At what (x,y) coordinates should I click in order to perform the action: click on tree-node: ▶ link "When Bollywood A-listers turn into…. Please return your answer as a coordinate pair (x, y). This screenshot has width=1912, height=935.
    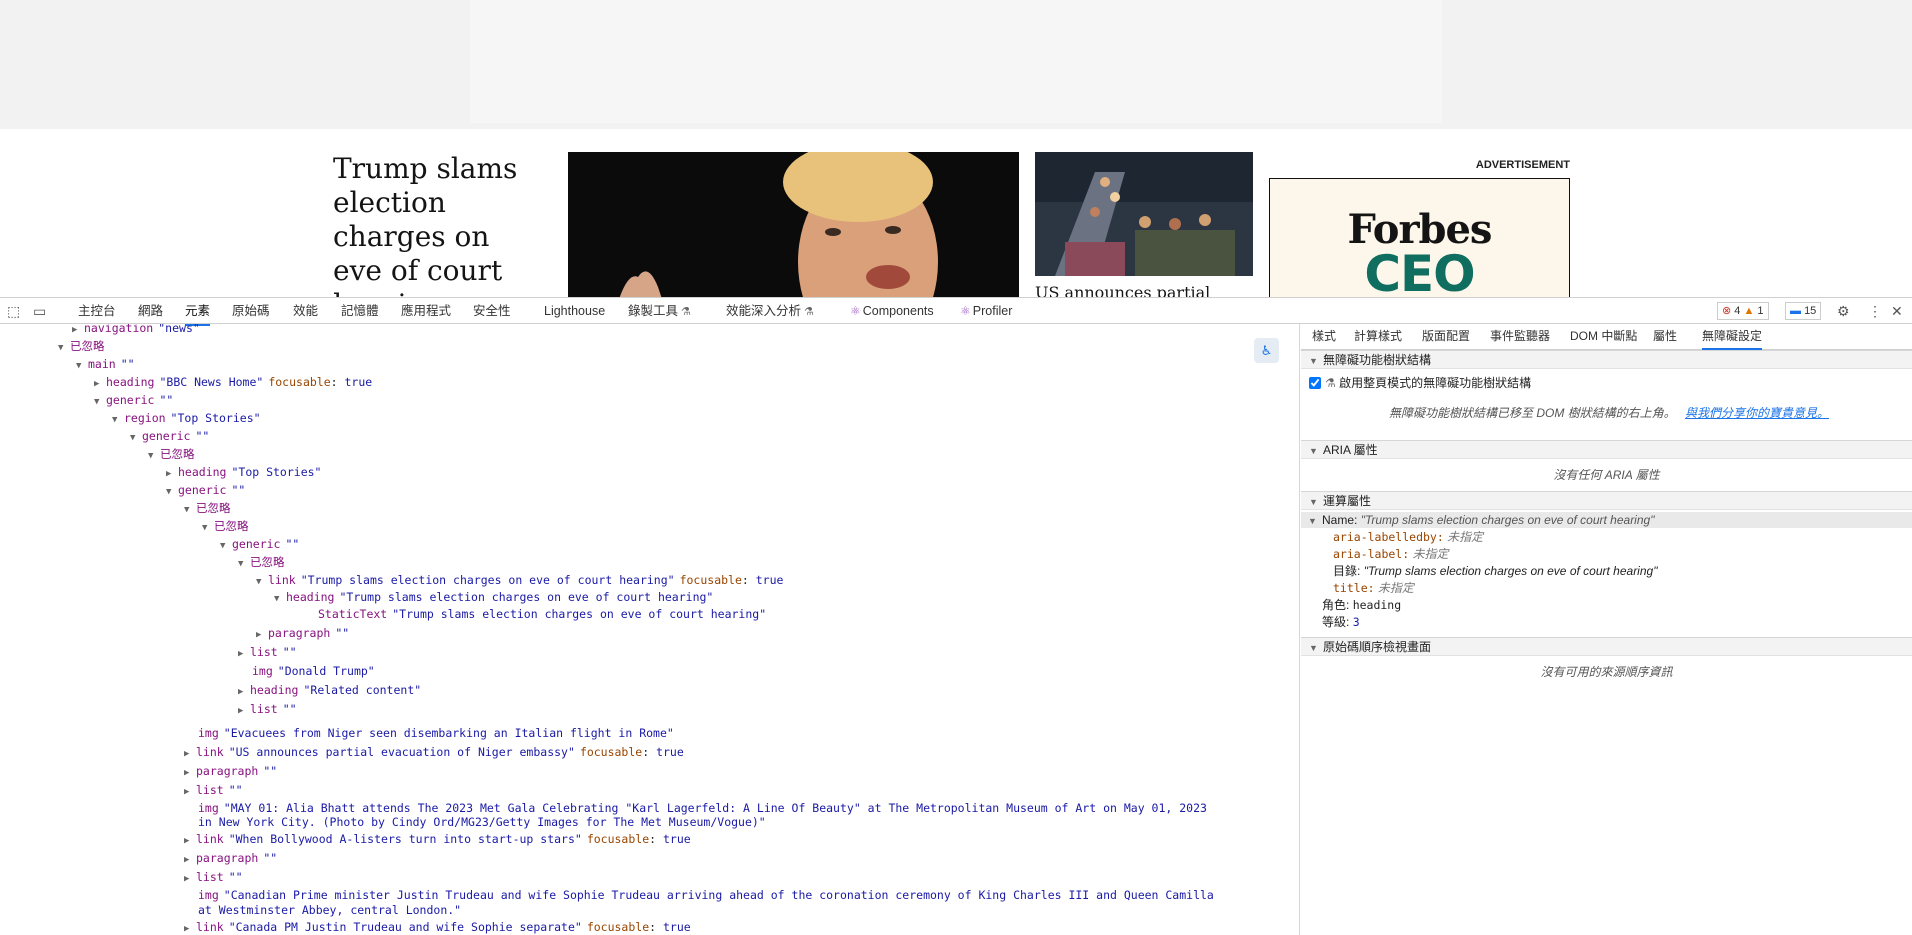
    Looking at the image, I should click on (437, 840).